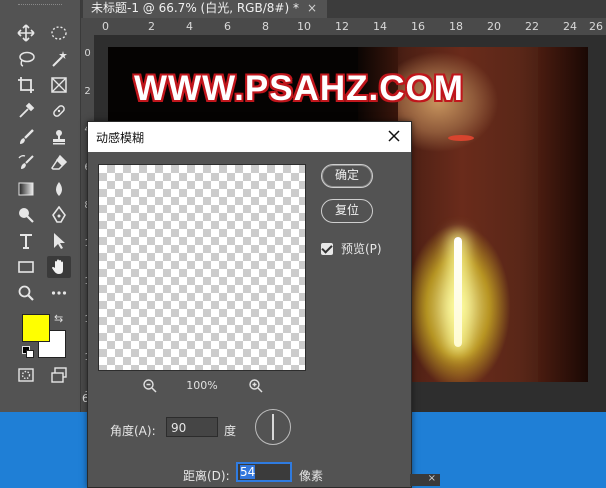 The width and height of the screenshot is (606, 488). Describe the element at coordinates (230, 431) in the screenshot. I see `angle-unit: 度` at that location.